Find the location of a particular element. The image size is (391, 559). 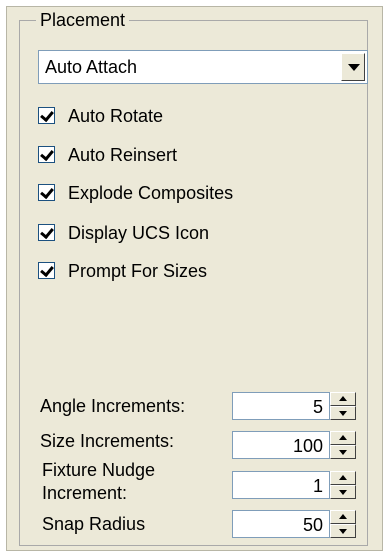

fixture-nudge-label-line2: Increment: is located at coordinates (85, 493).